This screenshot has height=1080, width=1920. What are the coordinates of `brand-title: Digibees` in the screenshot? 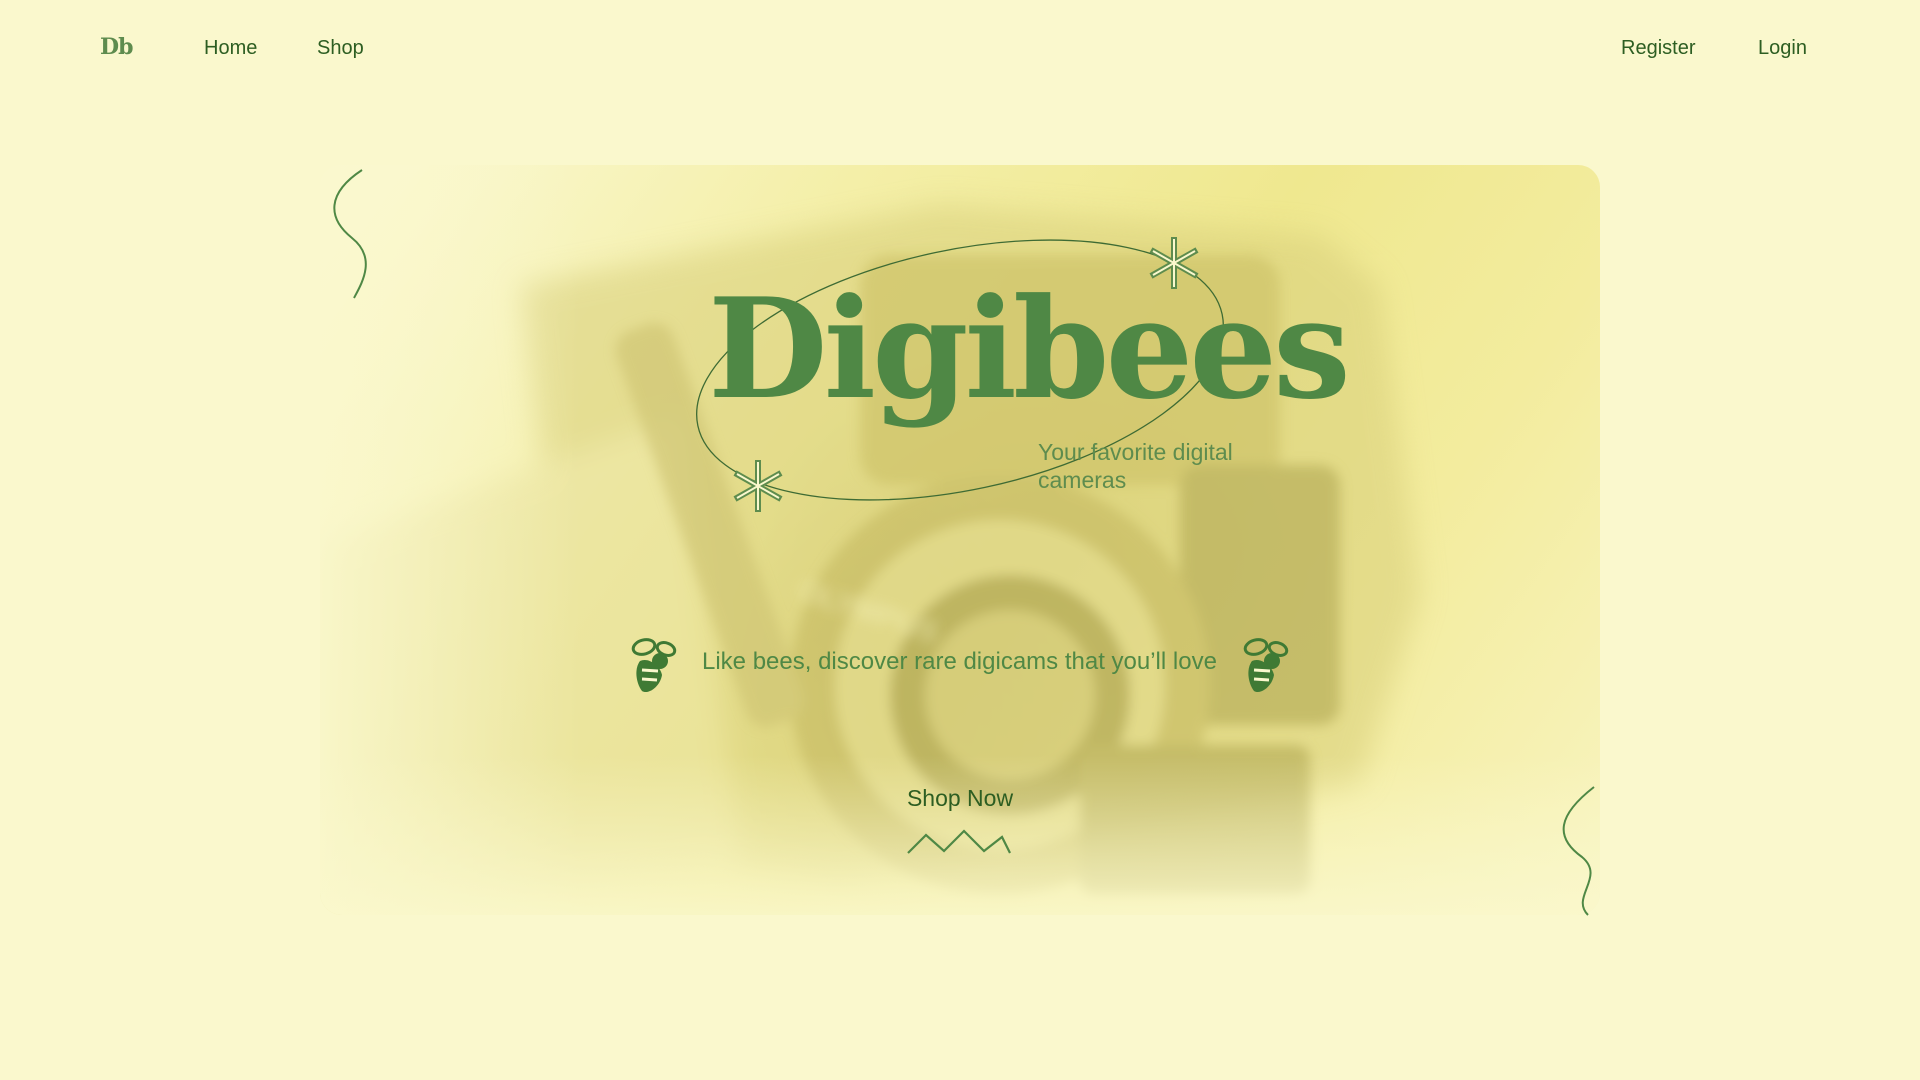 It's located at (1029, 348).